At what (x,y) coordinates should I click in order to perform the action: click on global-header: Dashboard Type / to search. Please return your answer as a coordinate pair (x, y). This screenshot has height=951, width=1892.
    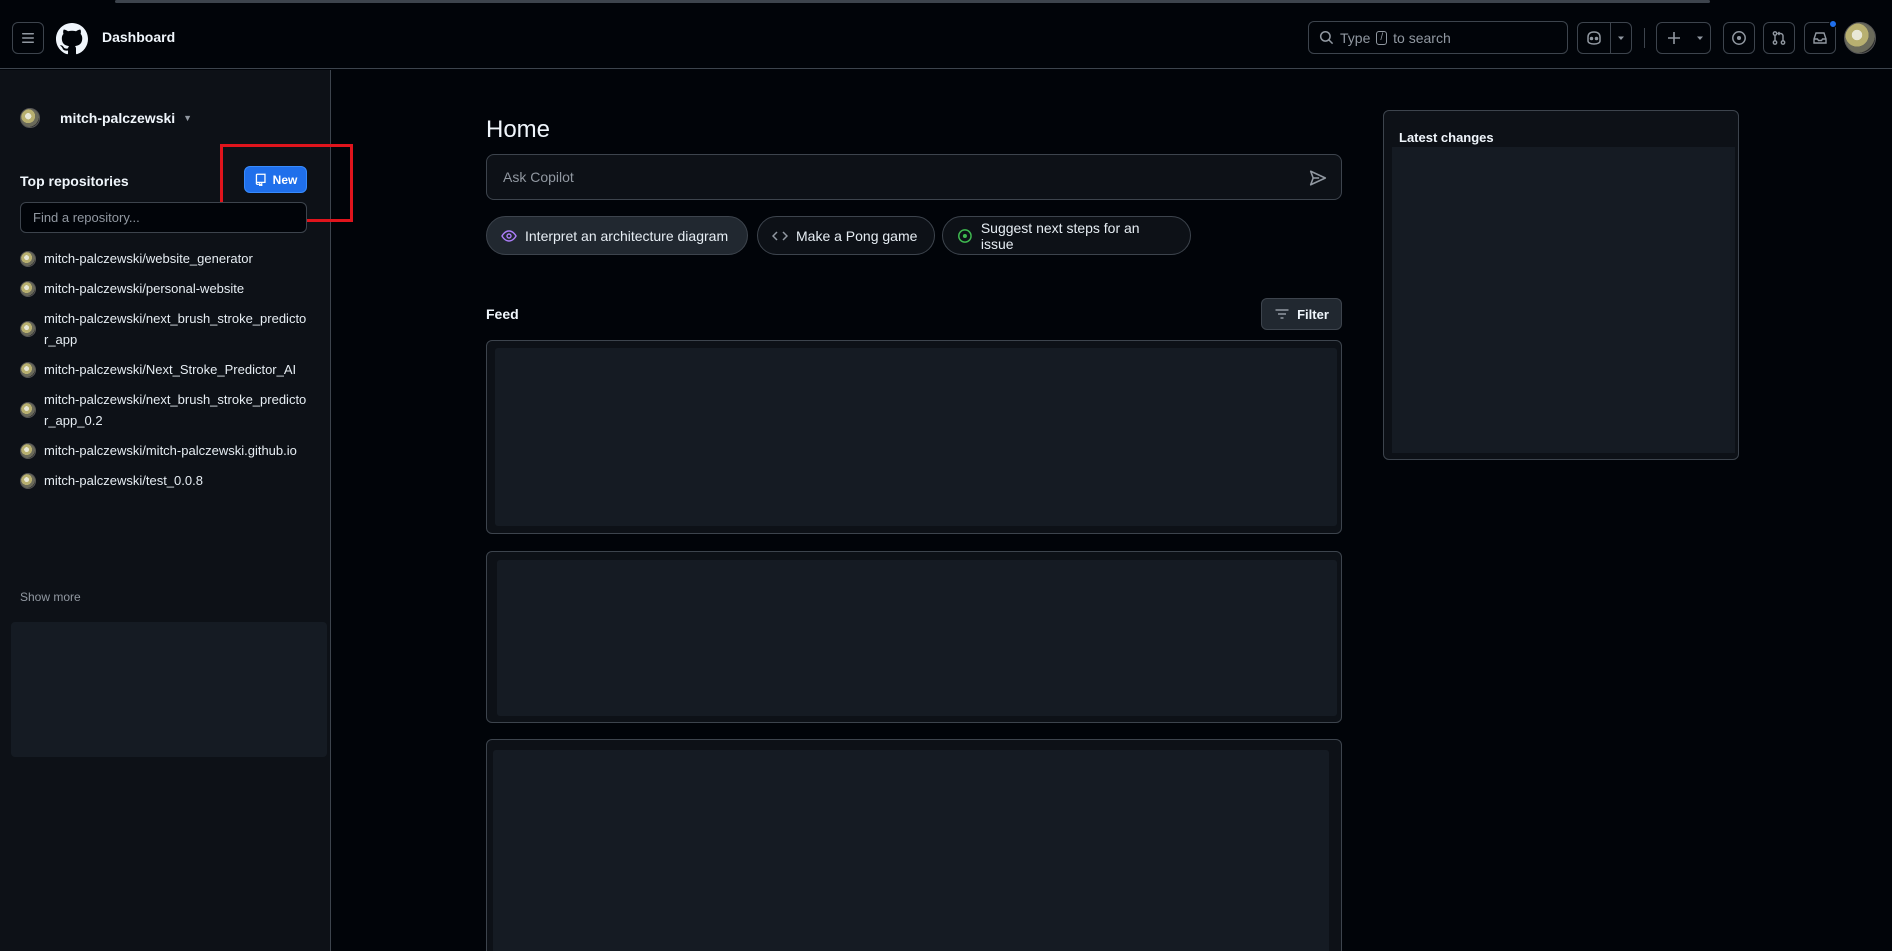
    Looking at the image, I should click on (946, 36).